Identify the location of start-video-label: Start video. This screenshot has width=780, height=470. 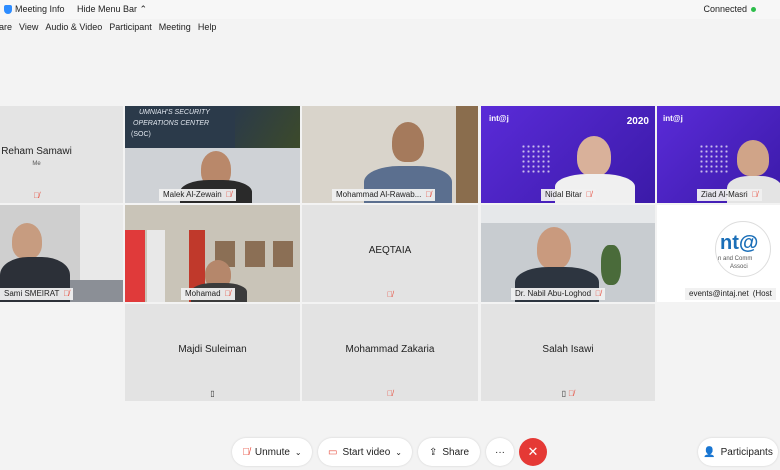
(366, 452).